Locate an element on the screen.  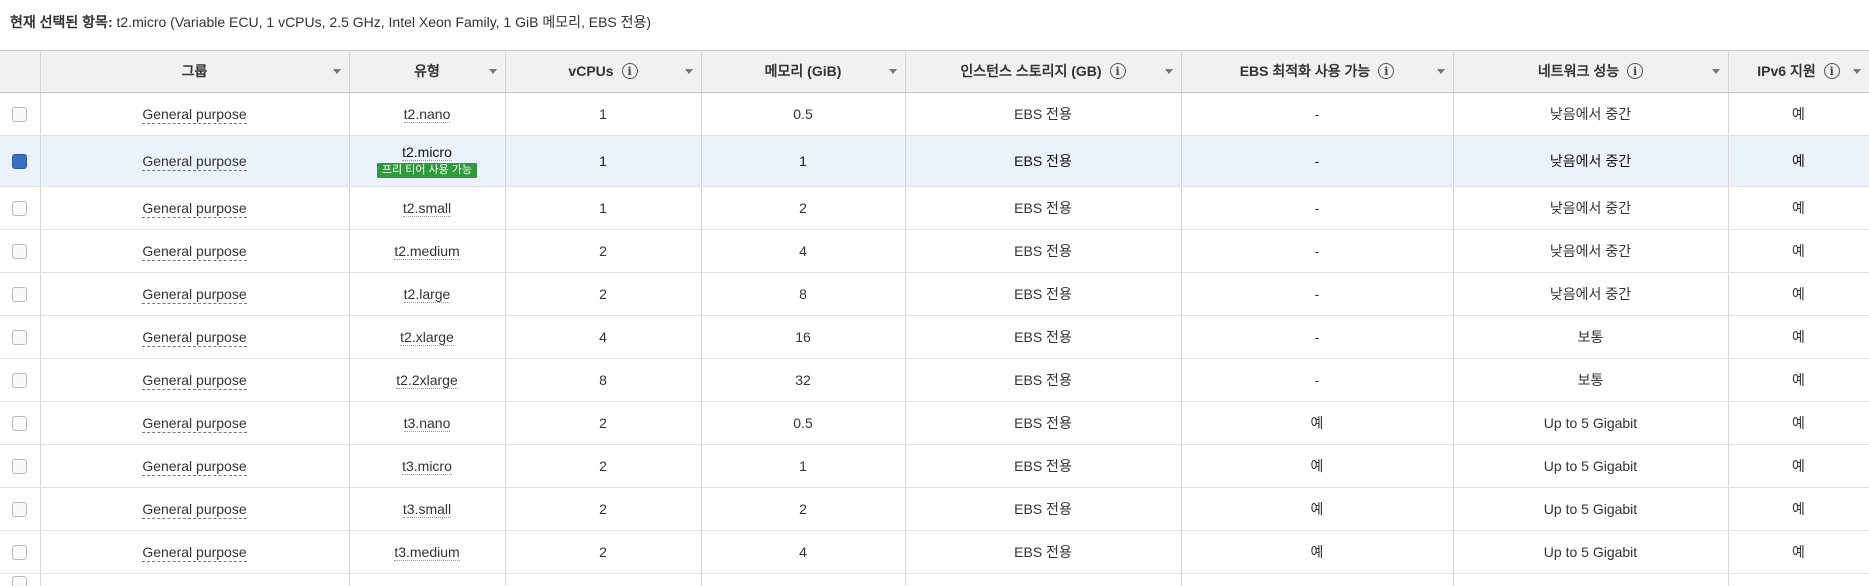
column-header-label: vCPUs is located at coordinates (591, 71).